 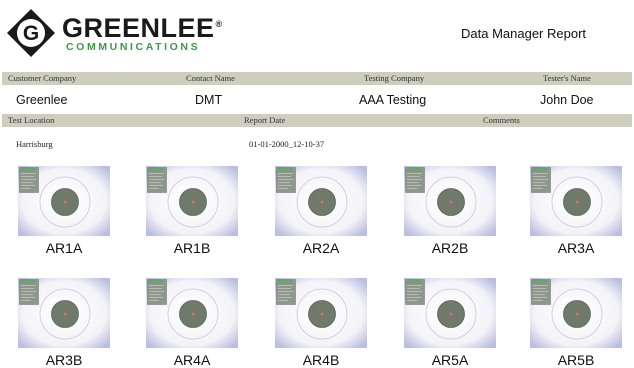 What do you see at coordinates (567, 78) in the screenshot?
I see `label-testers-name: Tester's Name` at bounding box center [567, 78].